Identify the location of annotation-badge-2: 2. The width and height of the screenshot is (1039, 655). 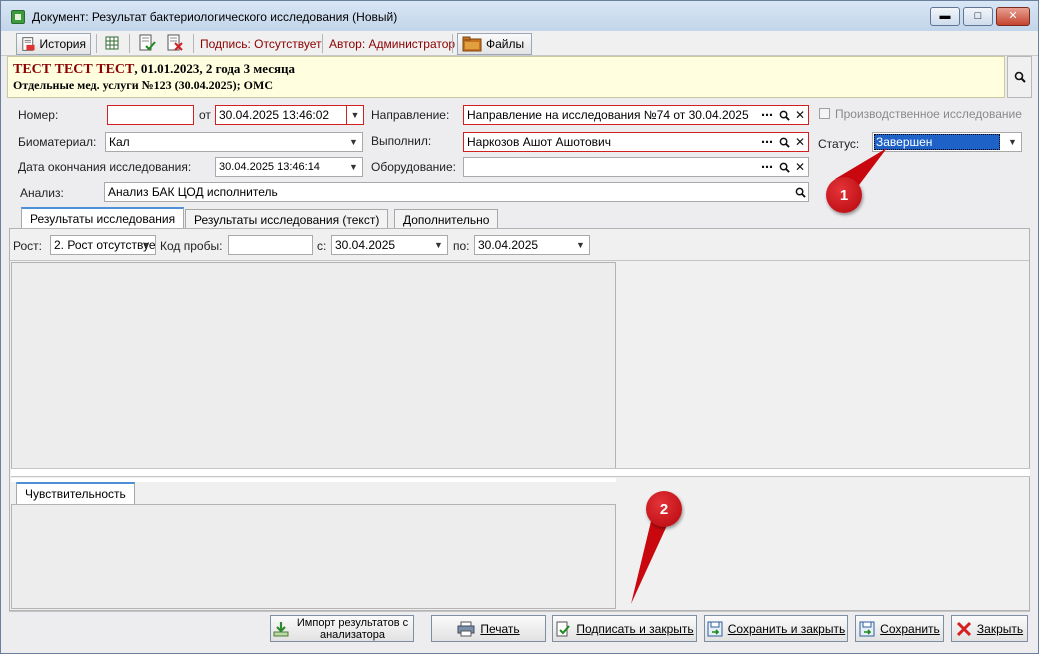
(664, 509).